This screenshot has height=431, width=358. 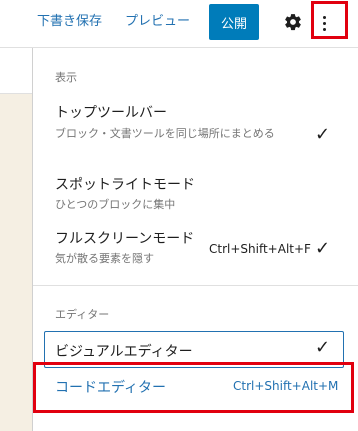 I want to click on publish-button: 公開, so click(x=234, y=22).